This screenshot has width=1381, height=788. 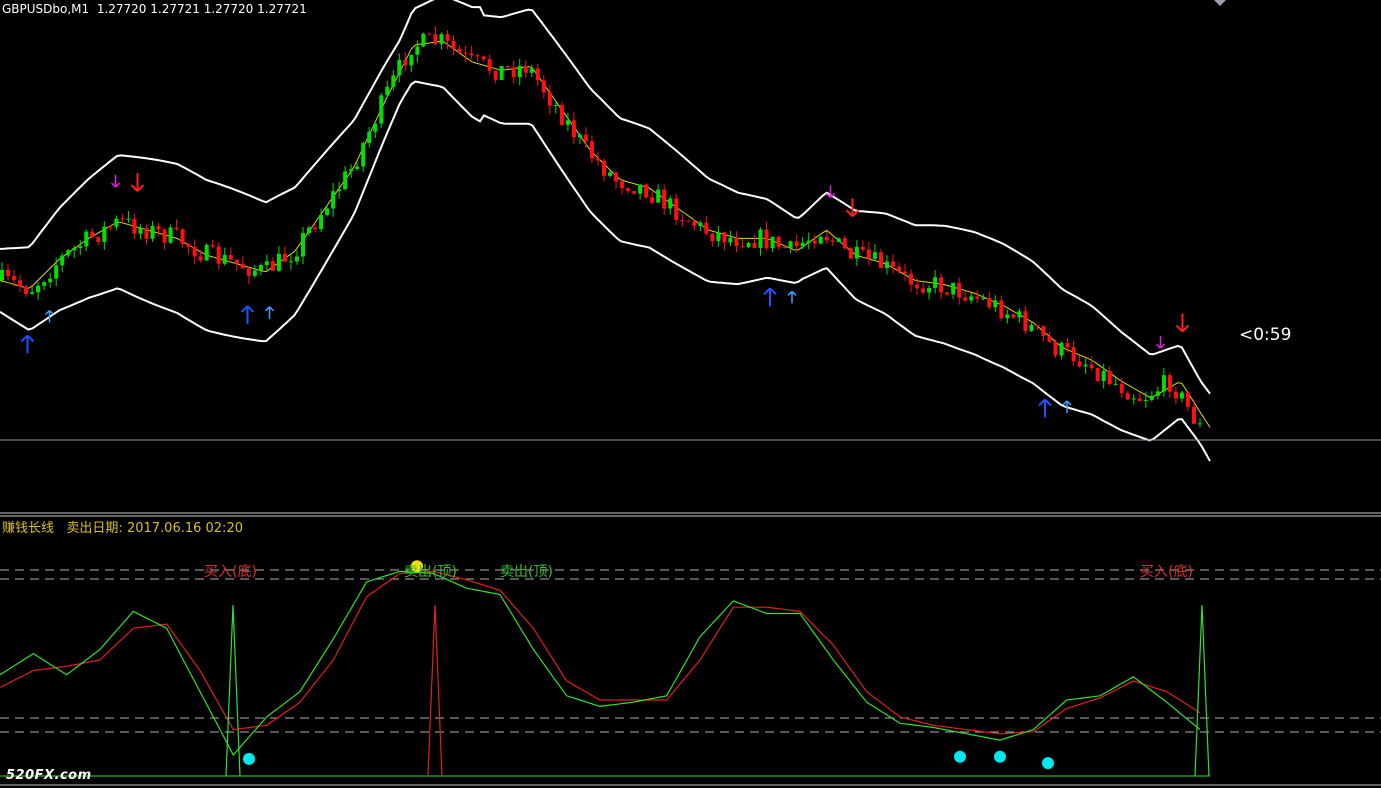 What do you see at coordinates (1166, 572) in the screenshot?
I see `signal-label-buy-right: 买入(底)` at bounding box center [1166, 572].